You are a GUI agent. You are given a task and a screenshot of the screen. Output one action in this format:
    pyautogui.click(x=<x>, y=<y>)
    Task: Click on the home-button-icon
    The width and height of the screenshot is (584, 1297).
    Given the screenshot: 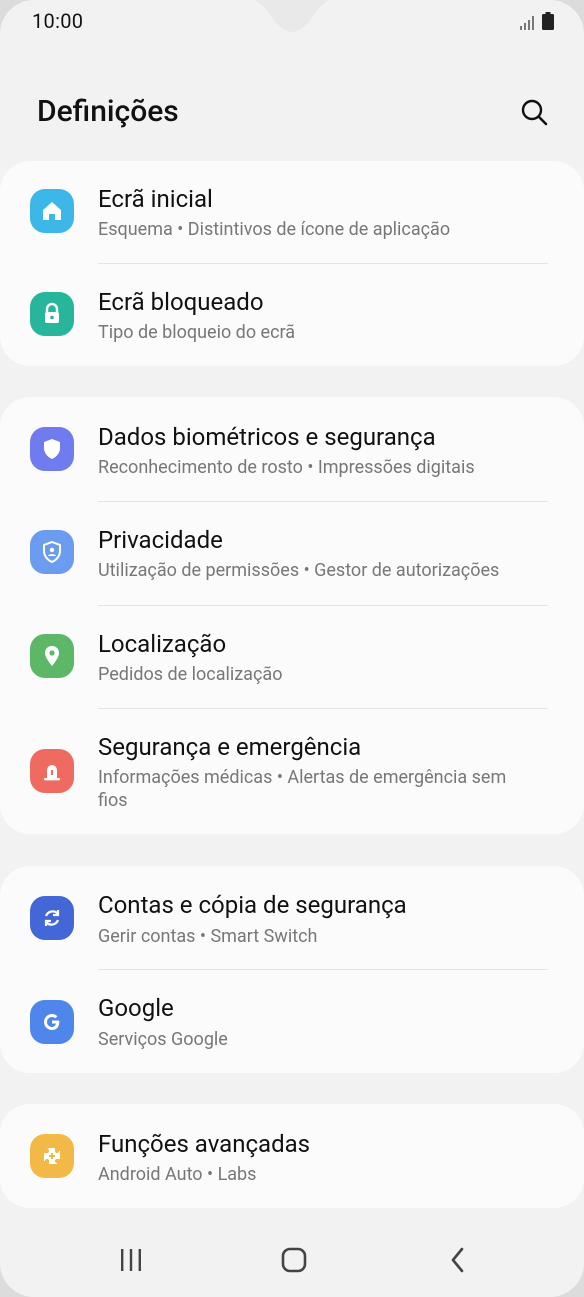 What is the action you would take?
    pyautogui.click(x=294, y=1260)
    